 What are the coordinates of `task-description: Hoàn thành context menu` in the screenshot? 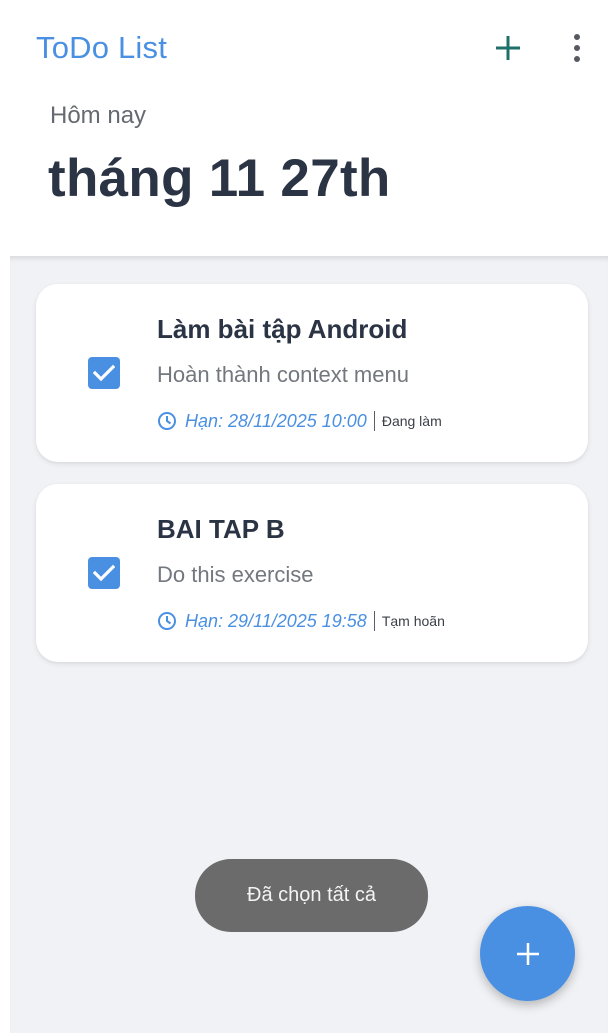 It's located at (283, 374).